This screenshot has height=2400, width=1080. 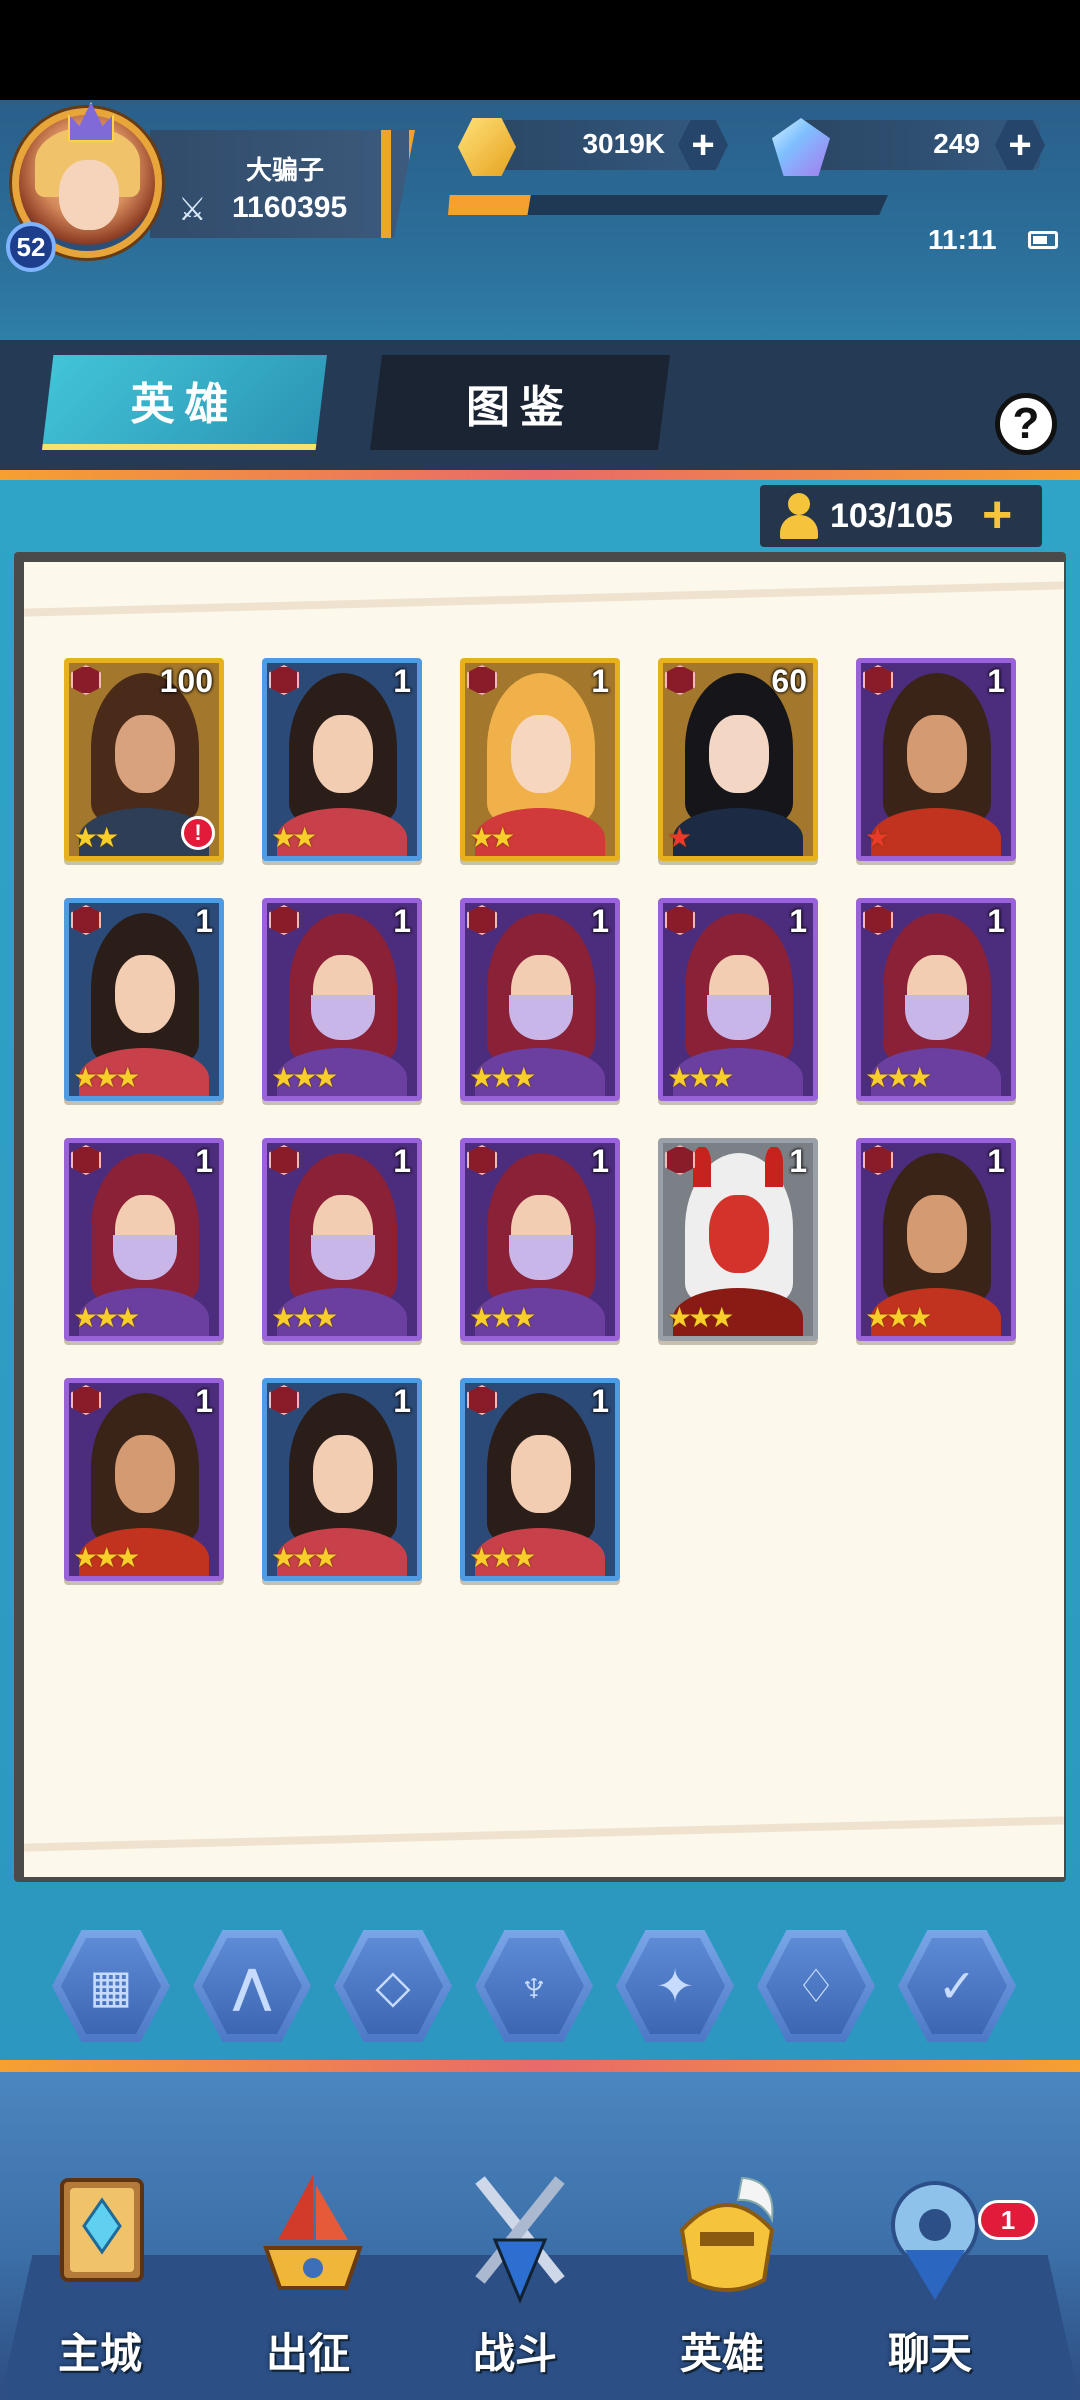 What do you see at coordinates (789, 681) in the screenshot?
I see `hero-level: 60` at bounding box center [789, 681].